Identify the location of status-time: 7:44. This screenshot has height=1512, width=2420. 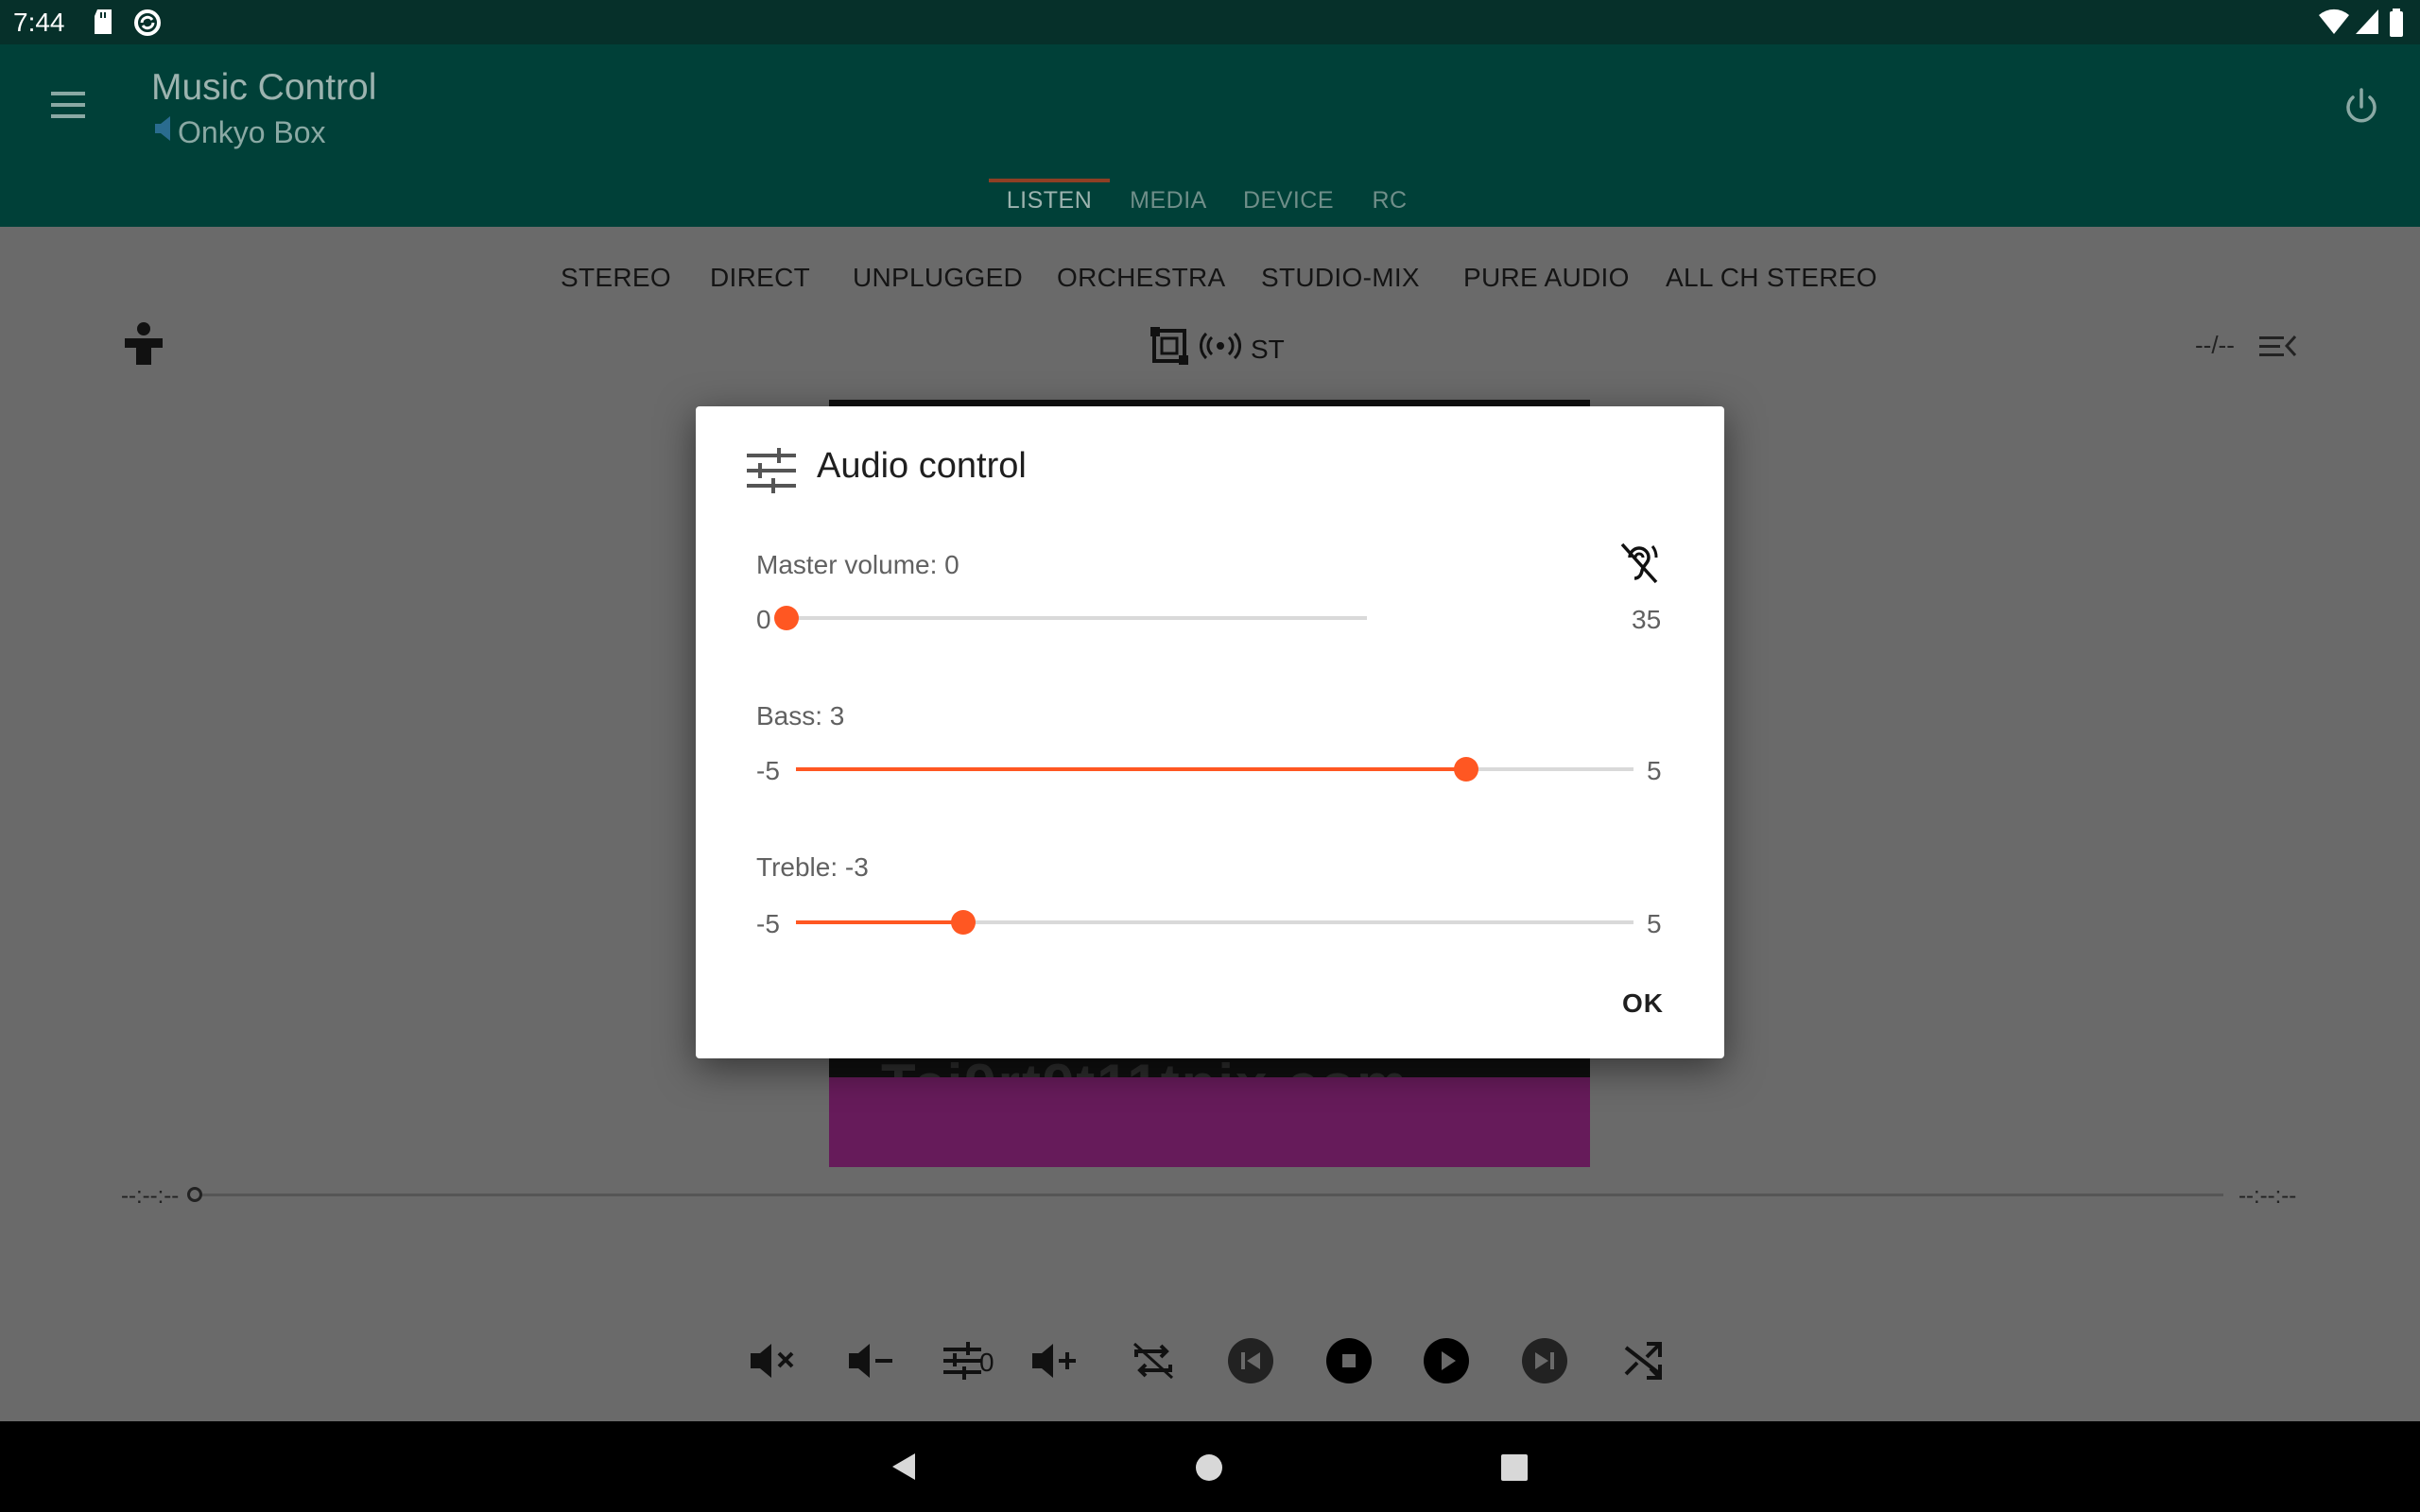
(39, 22).